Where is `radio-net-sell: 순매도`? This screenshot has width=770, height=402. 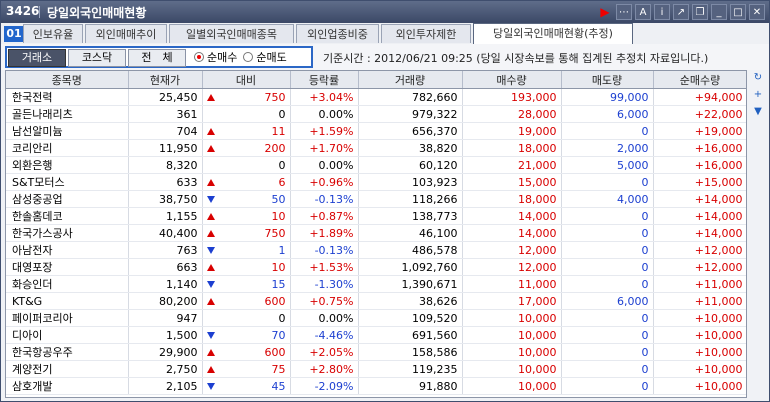 radio-net-sell: 순매도 is located at coordinates (265, 57).